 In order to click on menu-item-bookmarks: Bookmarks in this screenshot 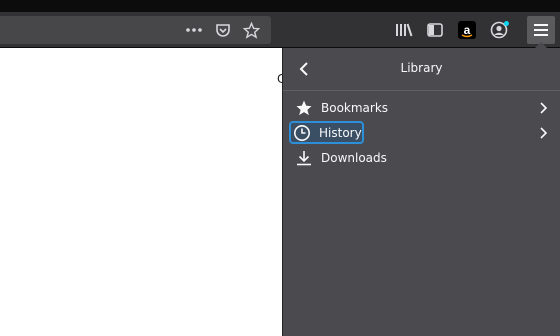, I will do `click(421, 108)`.